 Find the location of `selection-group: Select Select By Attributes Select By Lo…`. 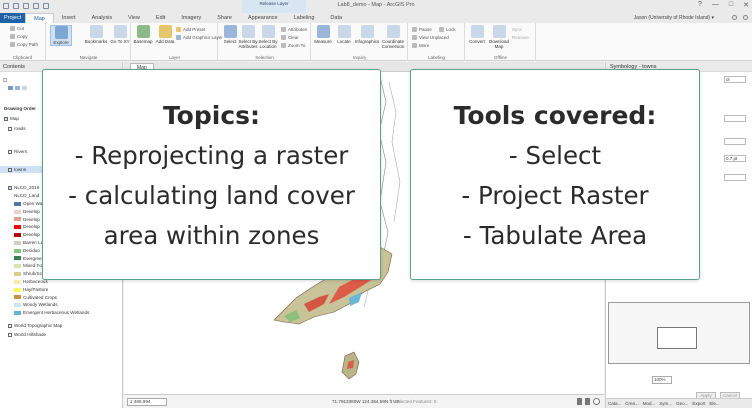

selection-group: Select Select By Attributes Select By Lo… is located at coordinates (265, 42).